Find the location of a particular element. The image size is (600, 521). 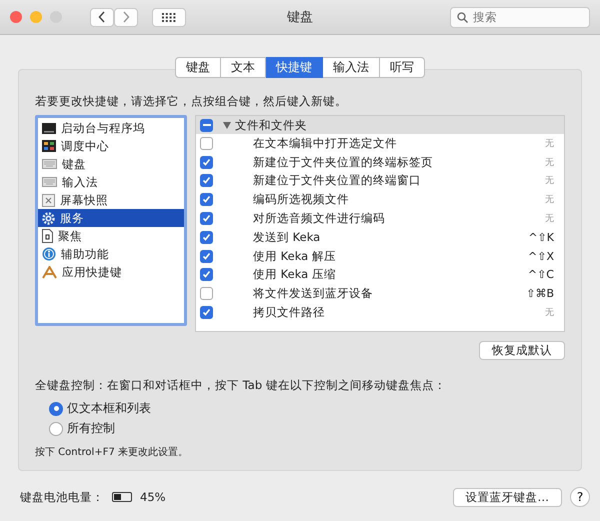

checkmark-icon is located at coordinates (206, 313).